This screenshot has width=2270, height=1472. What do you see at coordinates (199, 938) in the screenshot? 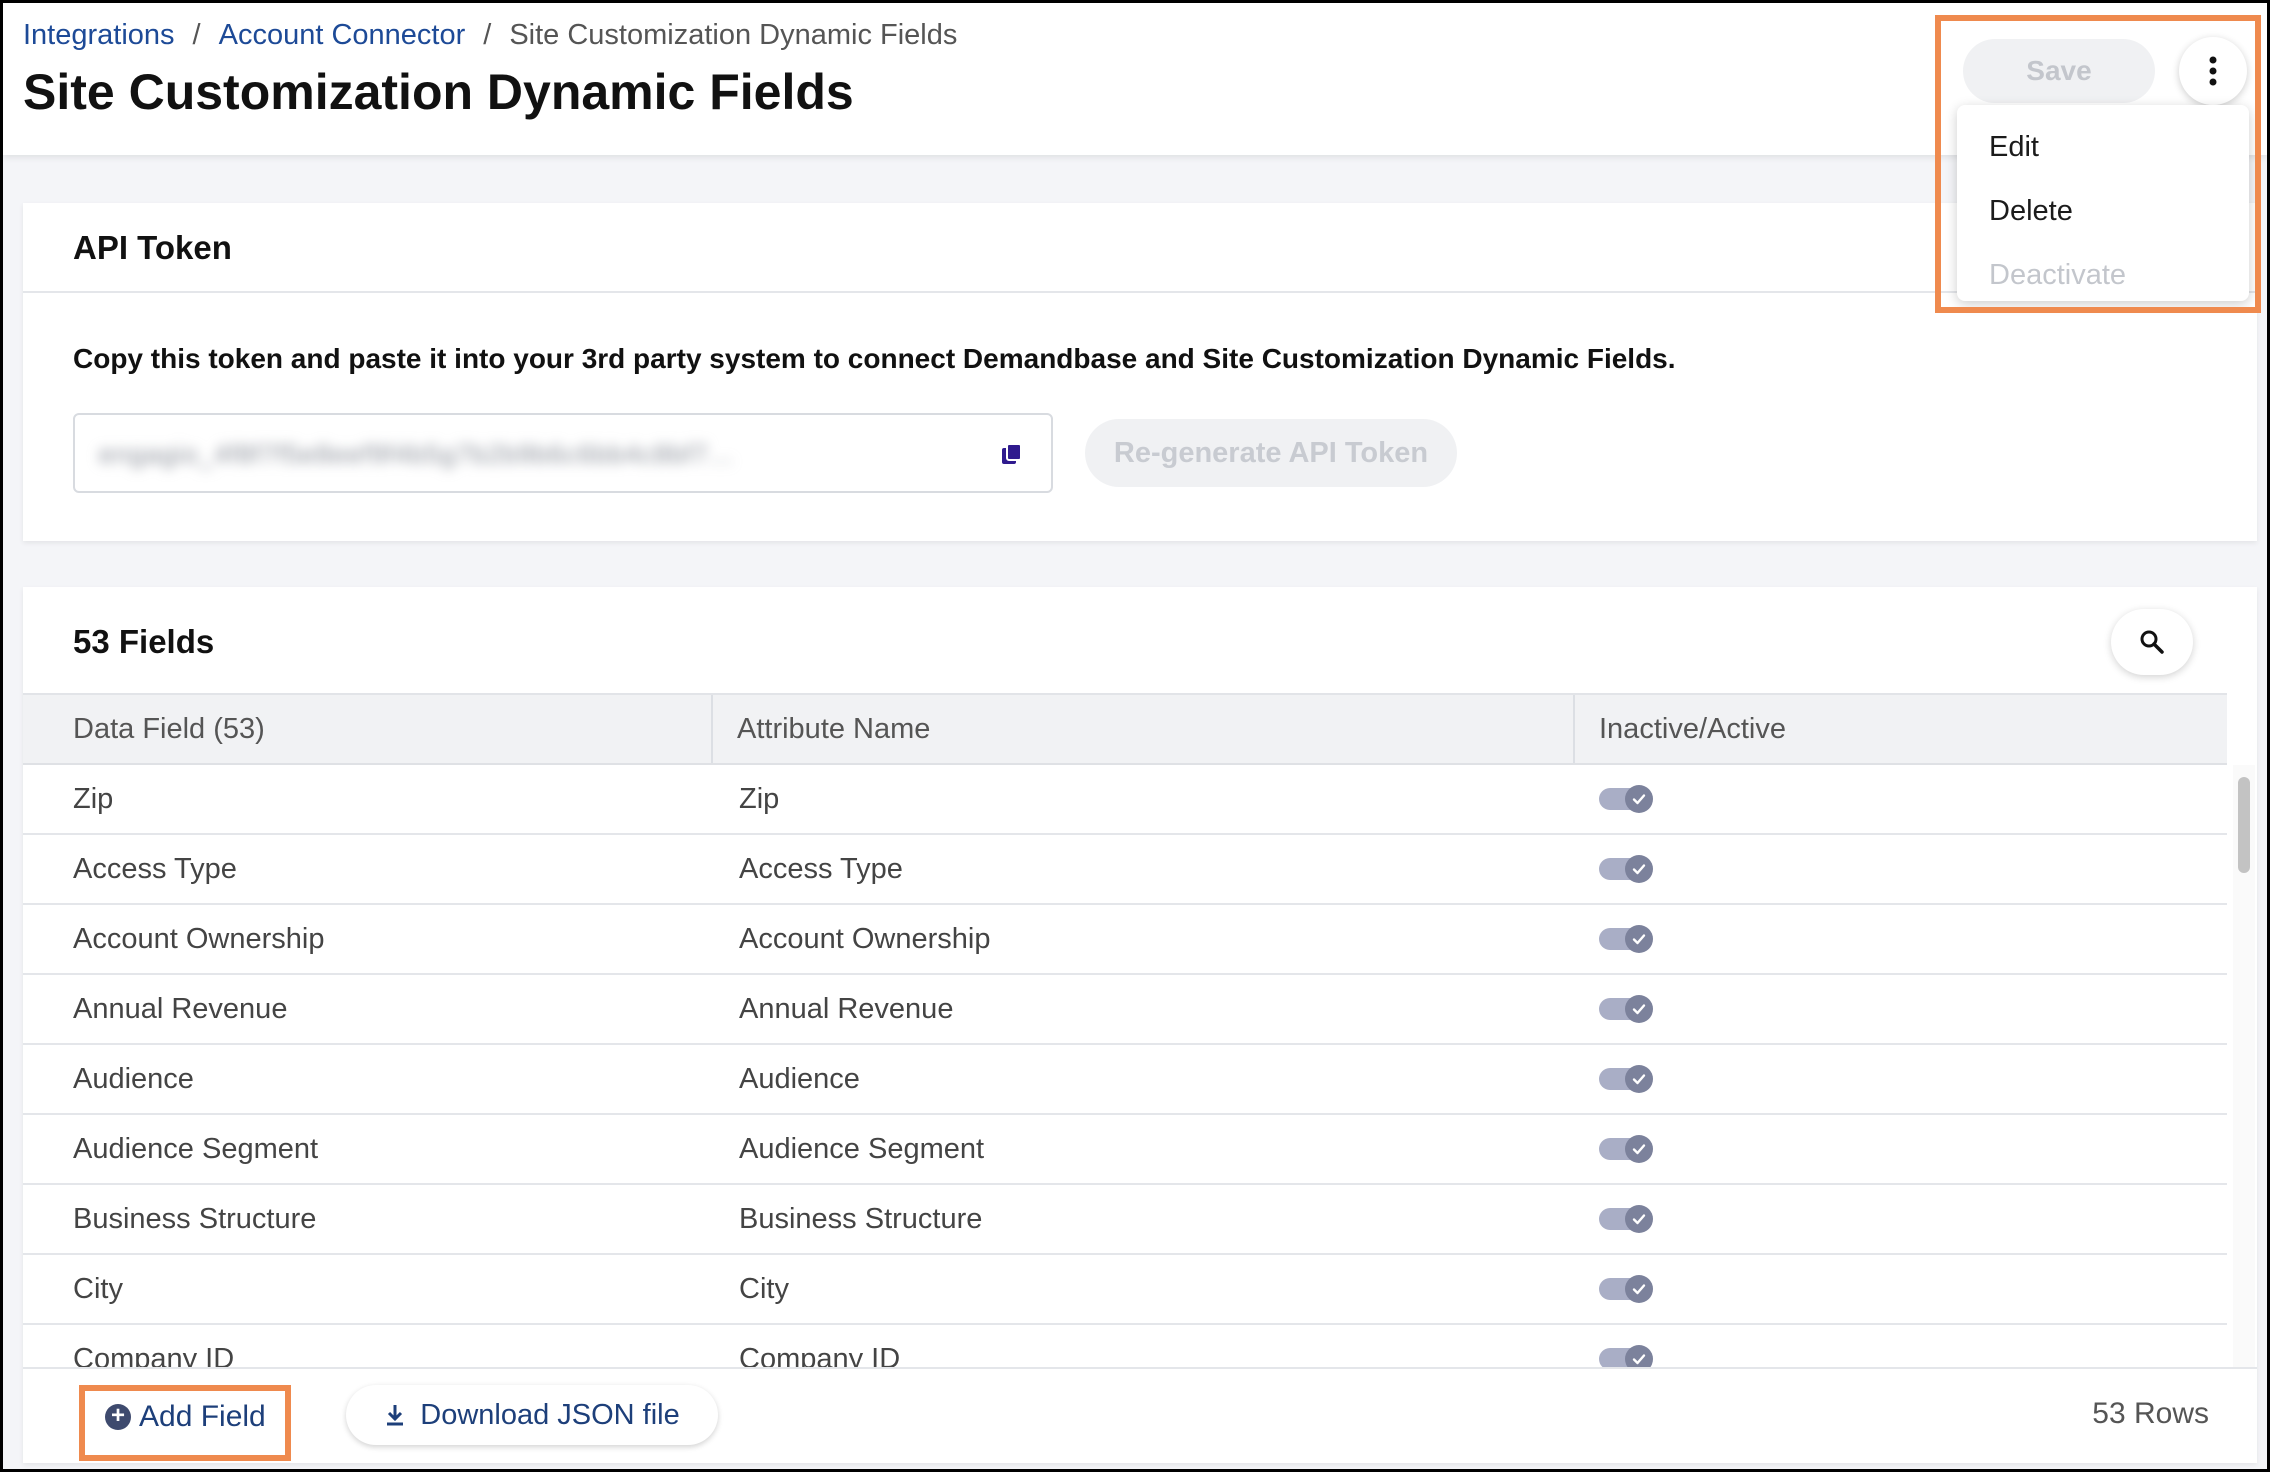
I see `data-field-cell: Account Ownership` at bounding box center [199, 938].